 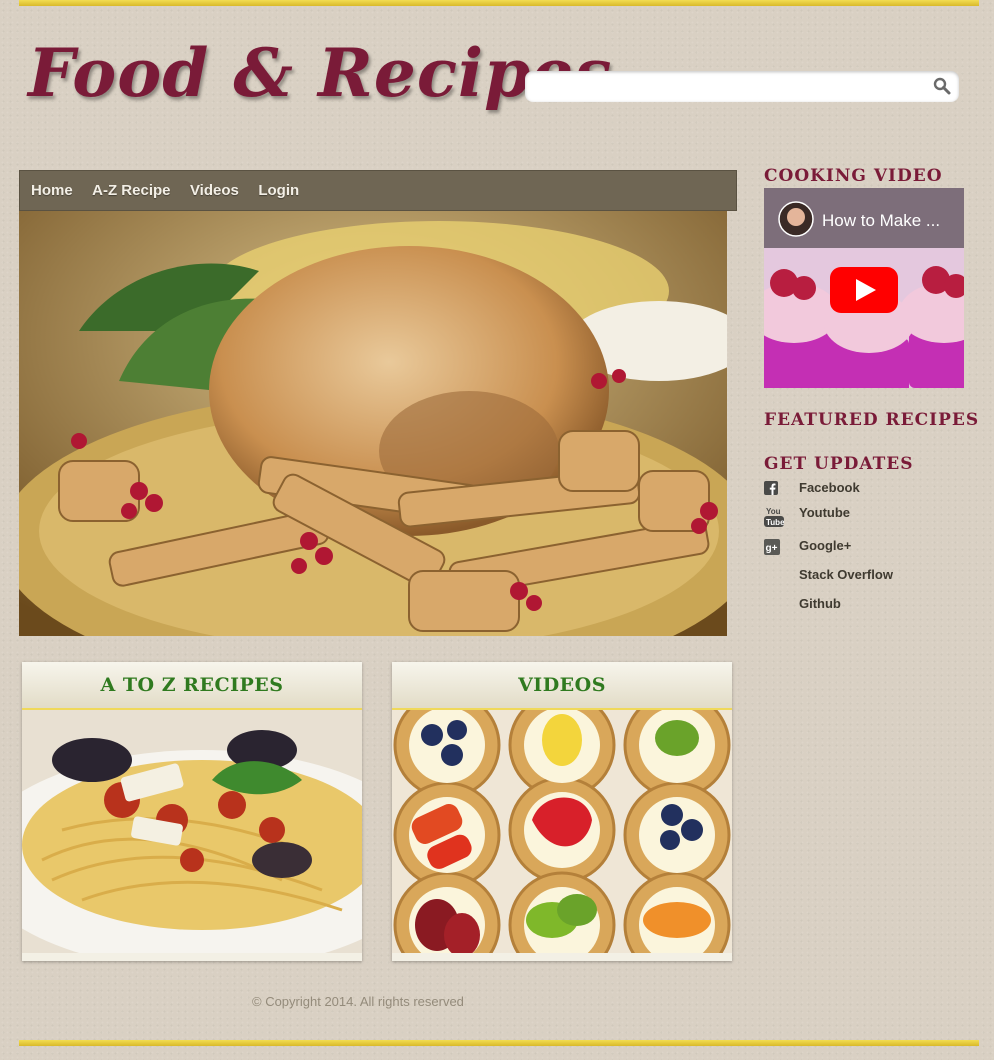 I want to click on get-updates-heading: GET UPDATES, so click(x=839, y=464).